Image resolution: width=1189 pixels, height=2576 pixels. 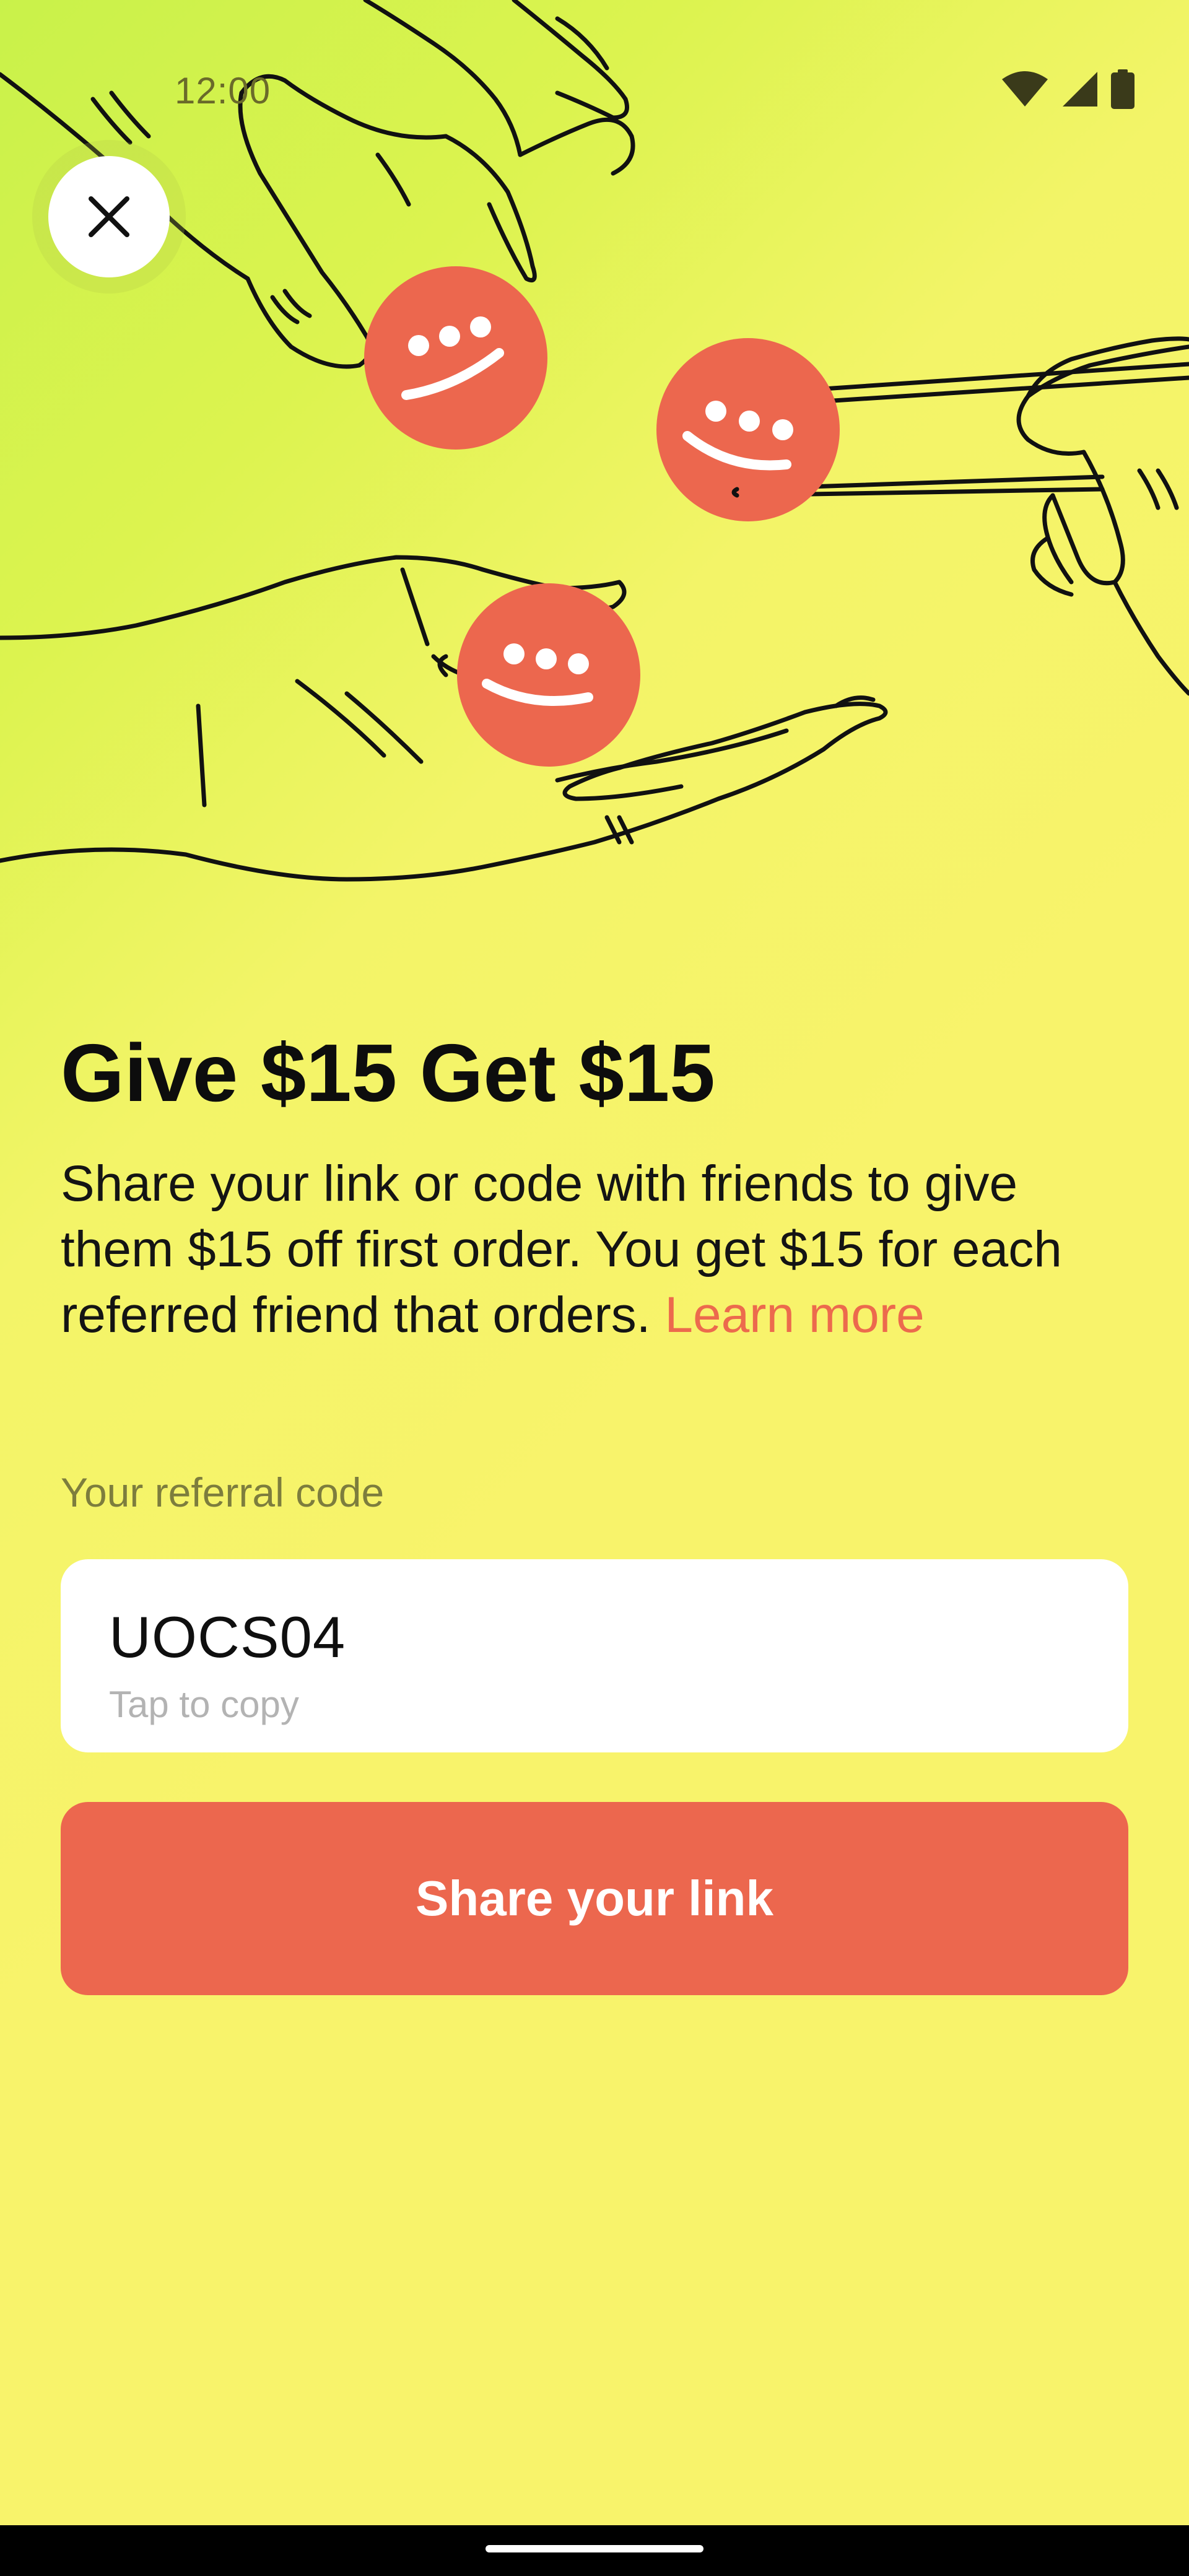 I want to click on referral-code-value: UOCS04, so click(x=227, y=1636).